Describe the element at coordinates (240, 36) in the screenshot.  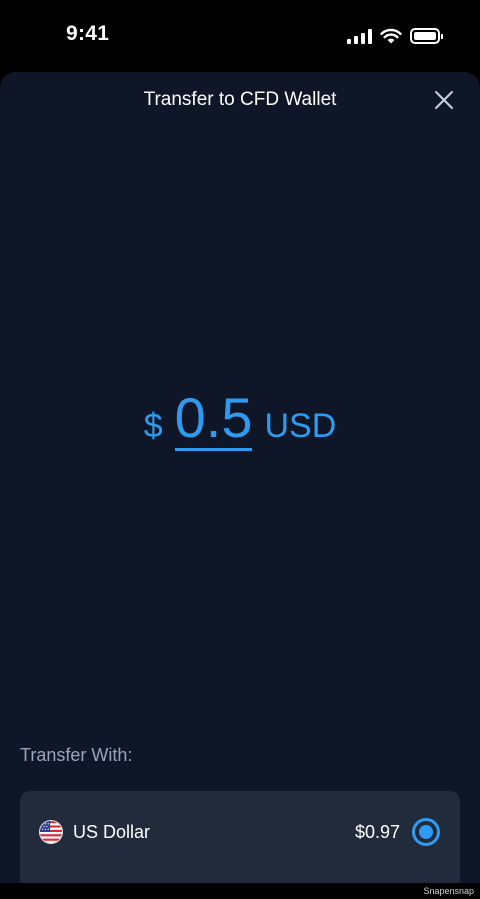
I see `status-bar: 9:41` at that location.